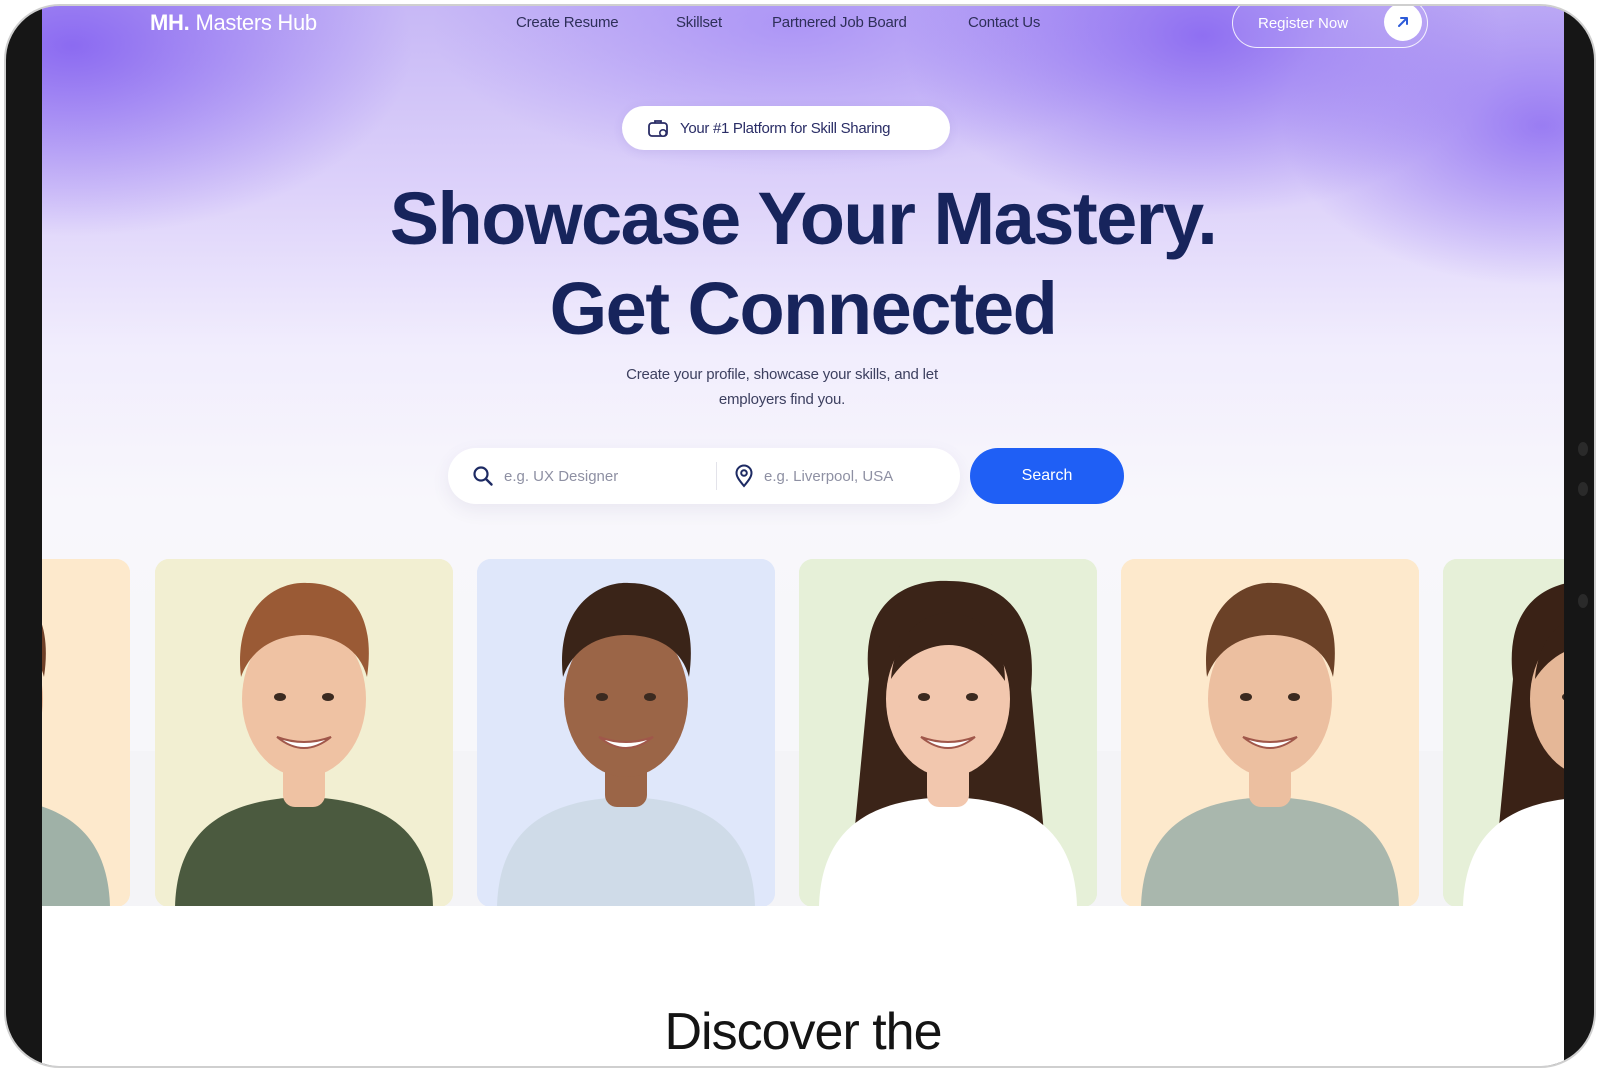 This screenshot has width=1600, height=1072. Describe the element at coordinates (782, 399) in the screenshot. I see `subtitle-line-2: employers find you.` at that location.